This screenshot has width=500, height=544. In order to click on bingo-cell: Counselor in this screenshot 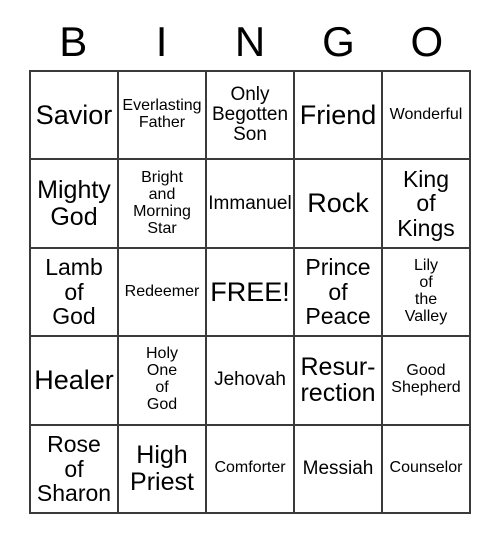, I will do `click(427, 469)`.